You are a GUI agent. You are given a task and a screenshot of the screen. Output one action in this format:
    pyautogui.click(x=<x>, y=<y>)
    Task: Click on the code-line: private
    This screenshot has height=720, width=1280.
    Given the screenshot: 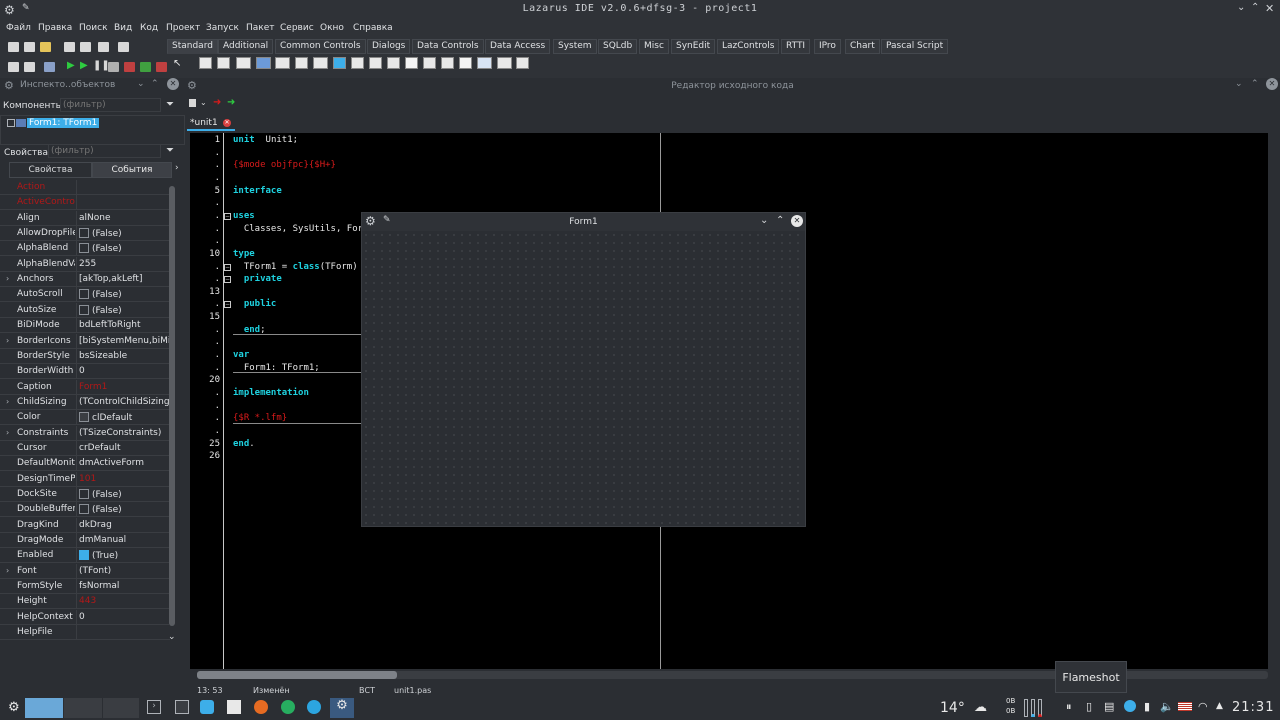 What is the action you would take?
    pyautogui.click(x=257, y=279)
    